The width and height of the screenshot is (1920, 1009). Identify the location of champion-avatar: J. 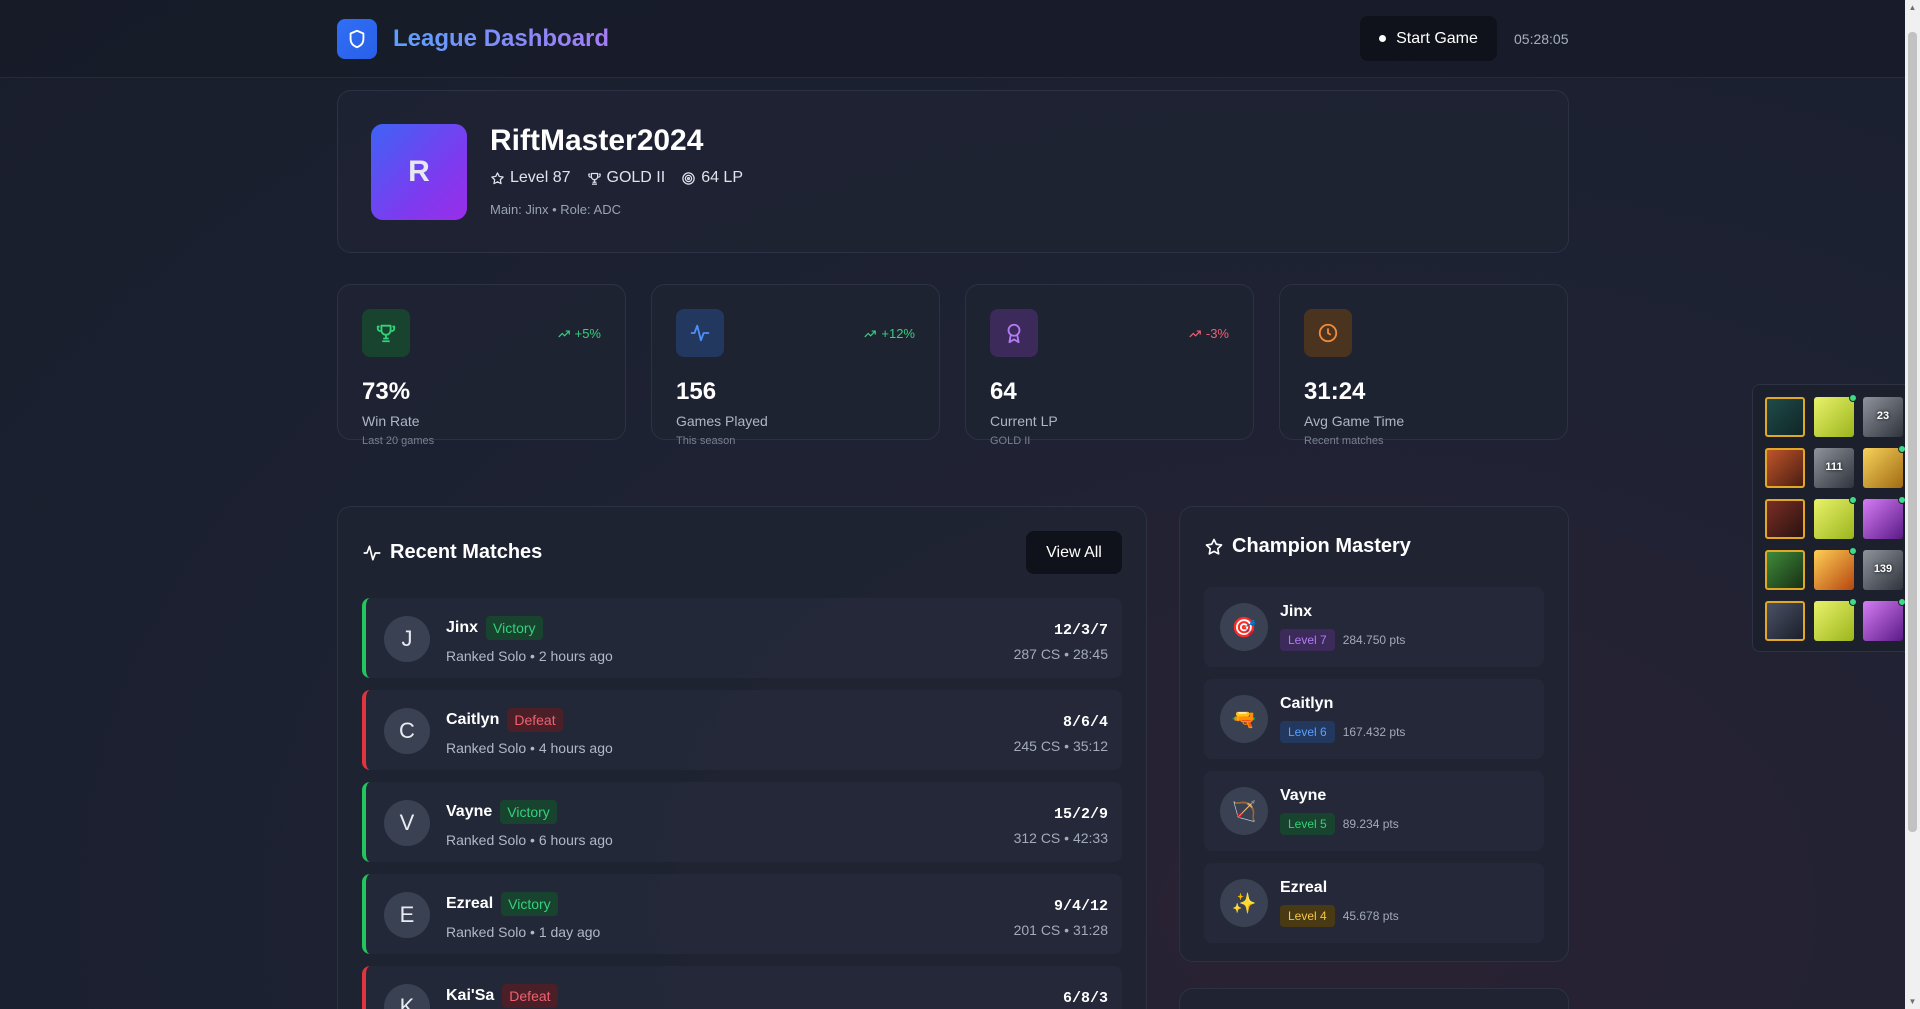
(407, 639).